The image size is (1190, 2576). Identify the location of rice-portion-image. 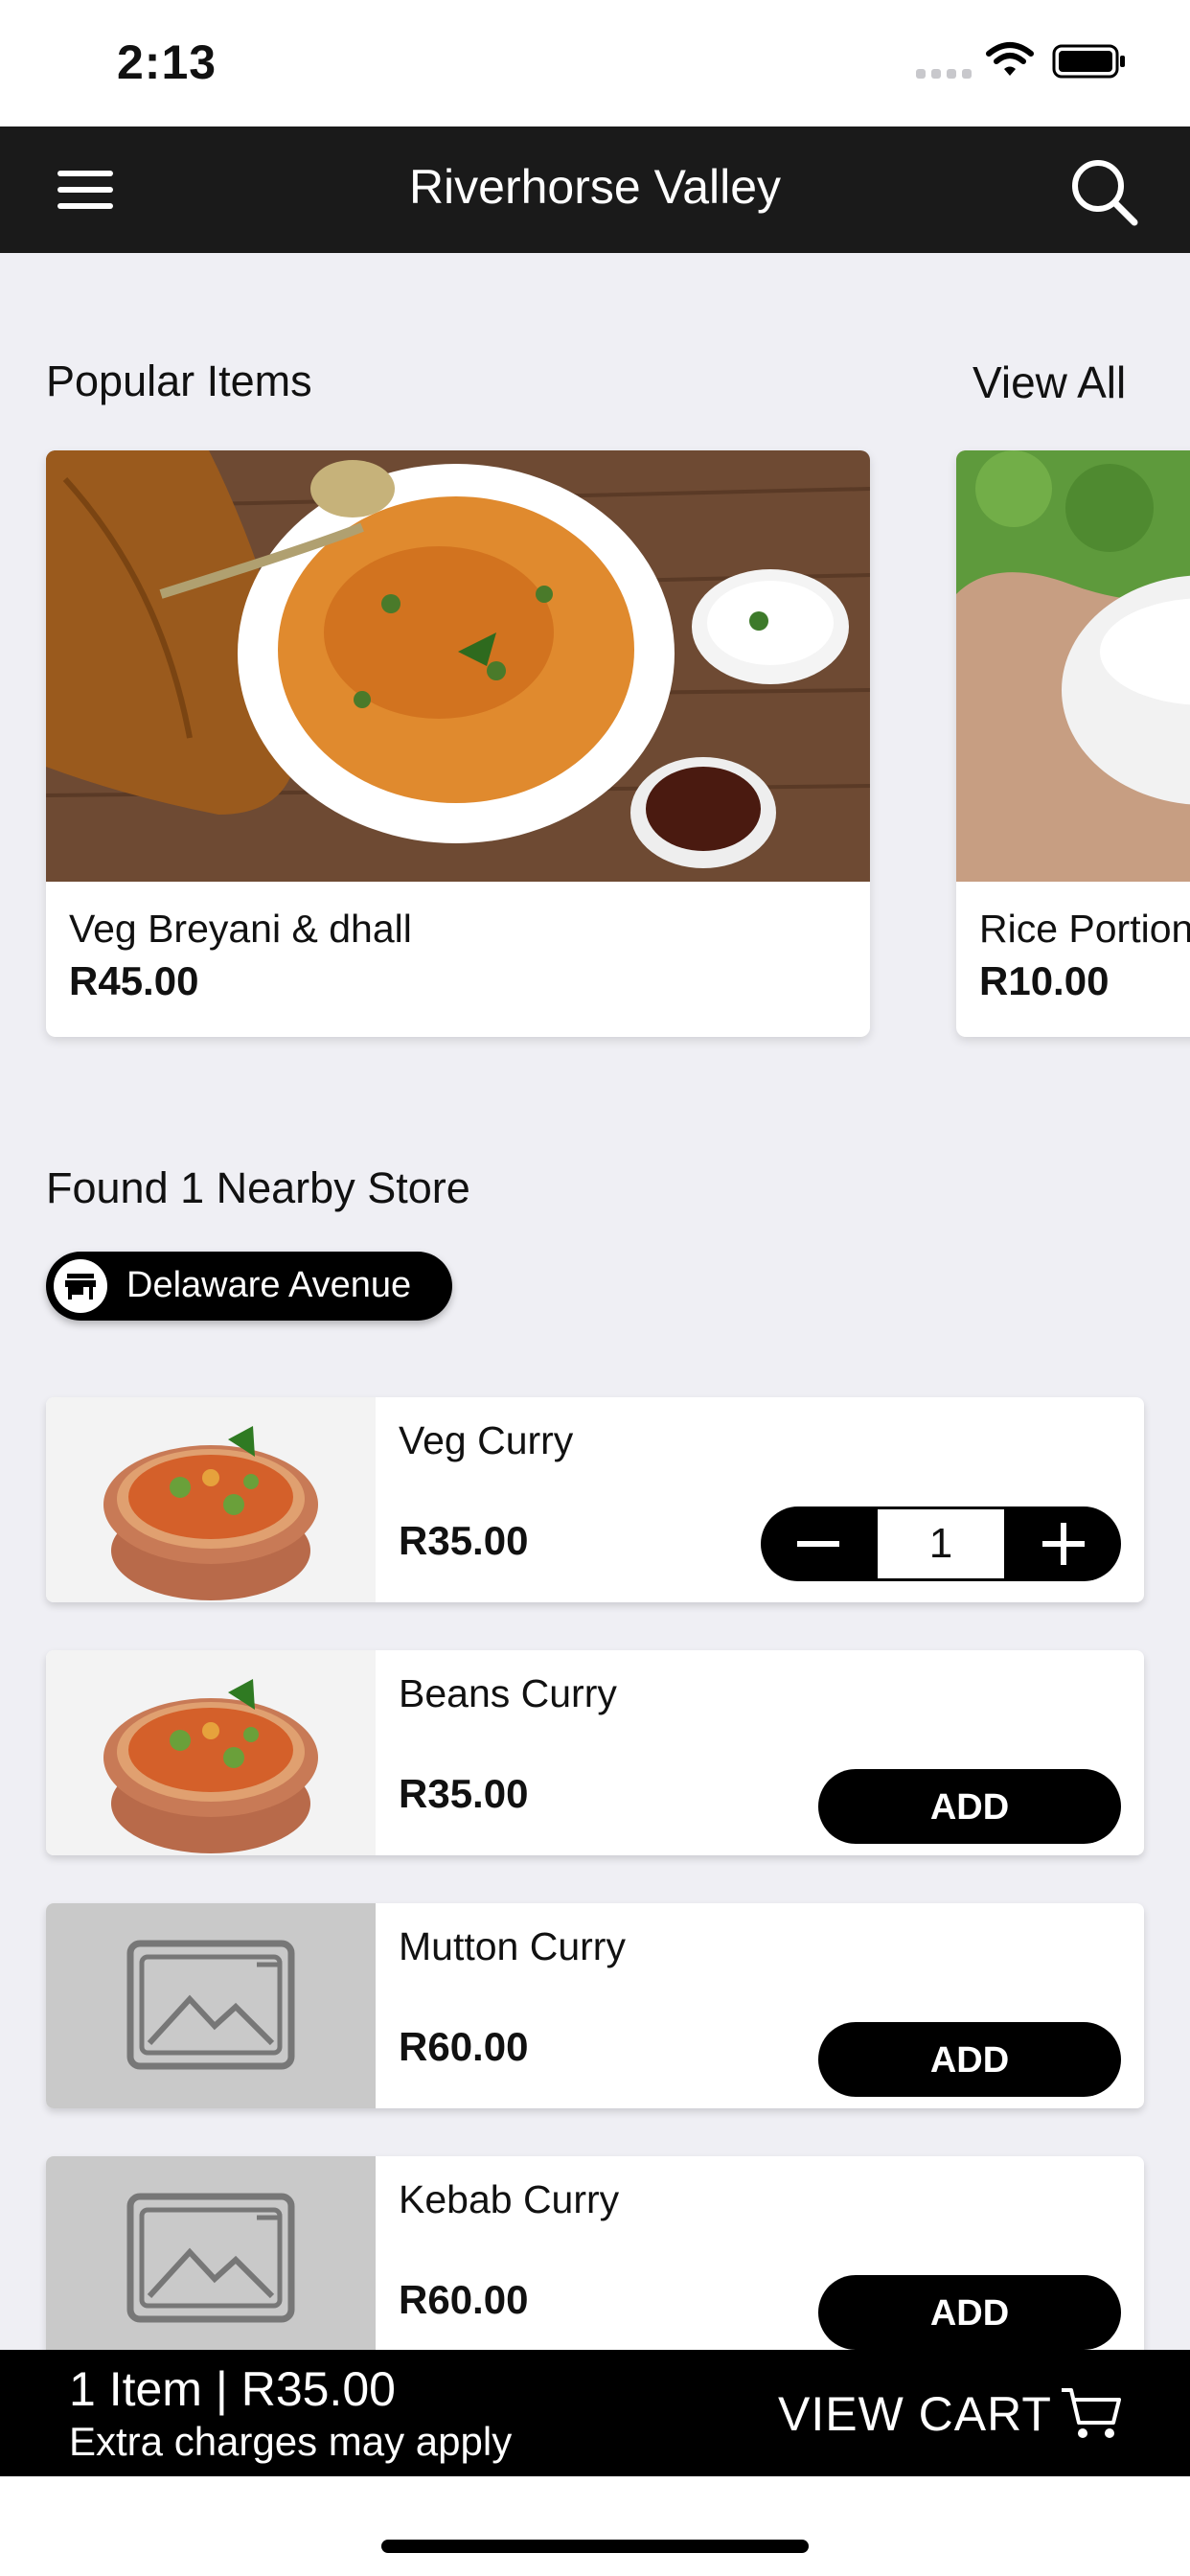
(1073, 666).